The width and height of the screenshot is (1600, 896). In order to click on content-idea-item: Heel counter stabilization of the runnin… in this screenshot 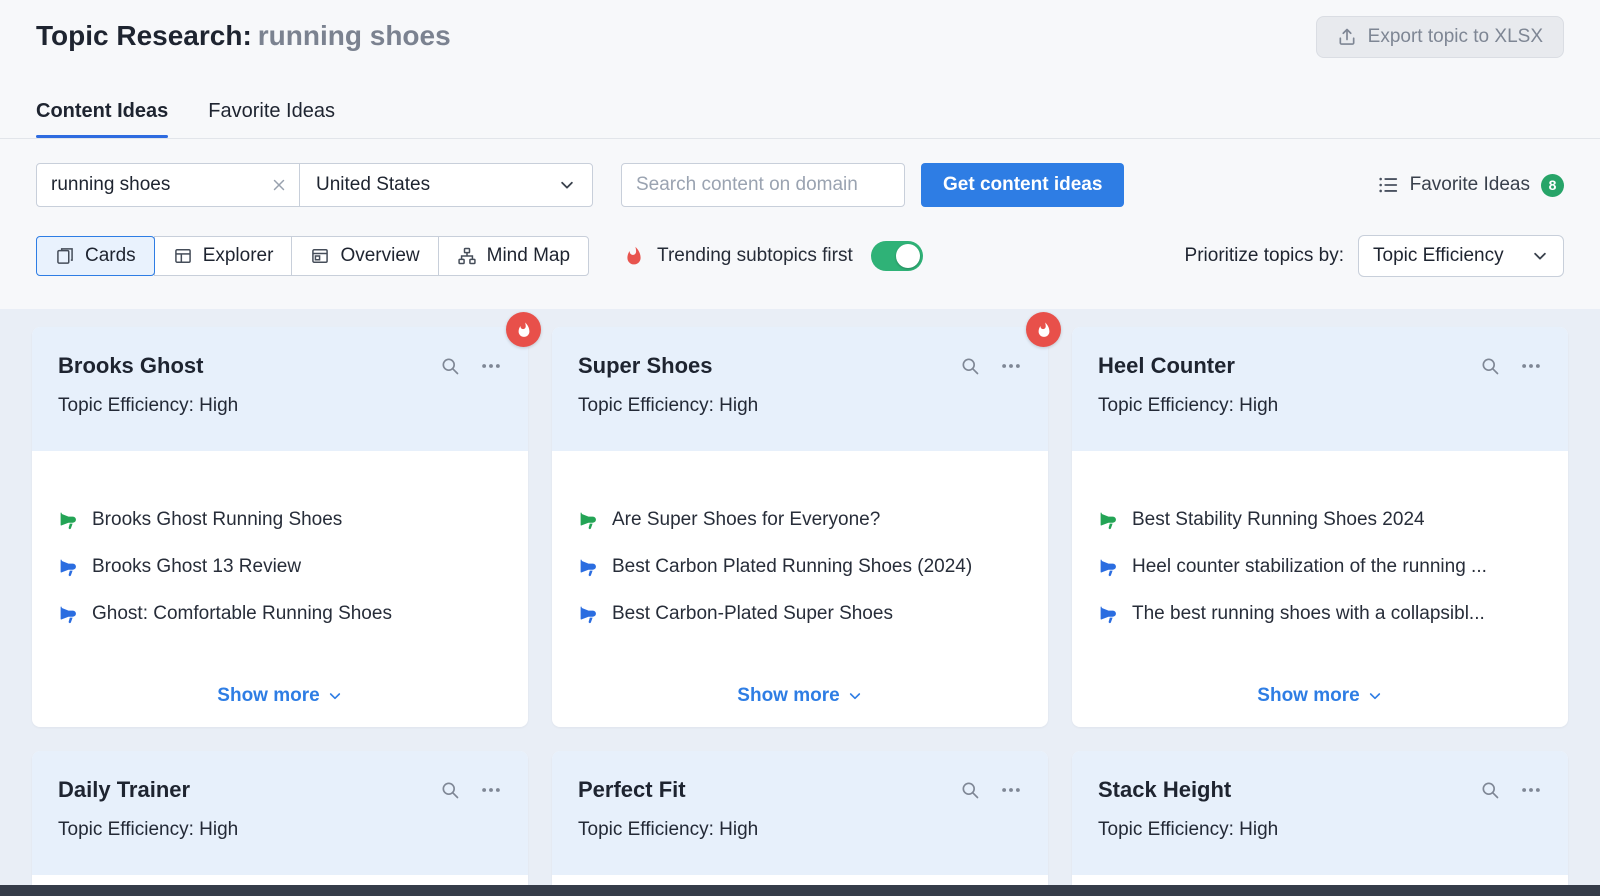, I will do `click(1320, 567)`.